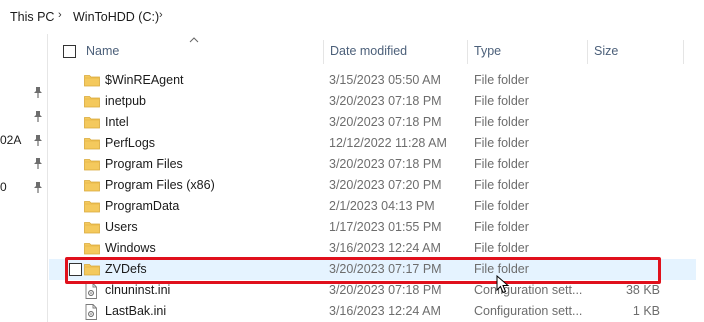 This screenshot has width=704, height=322. What do you see at coordinates (69, 51) in the screenshot?
I see `select-all-checkbox` at bounding box center [69, 51].